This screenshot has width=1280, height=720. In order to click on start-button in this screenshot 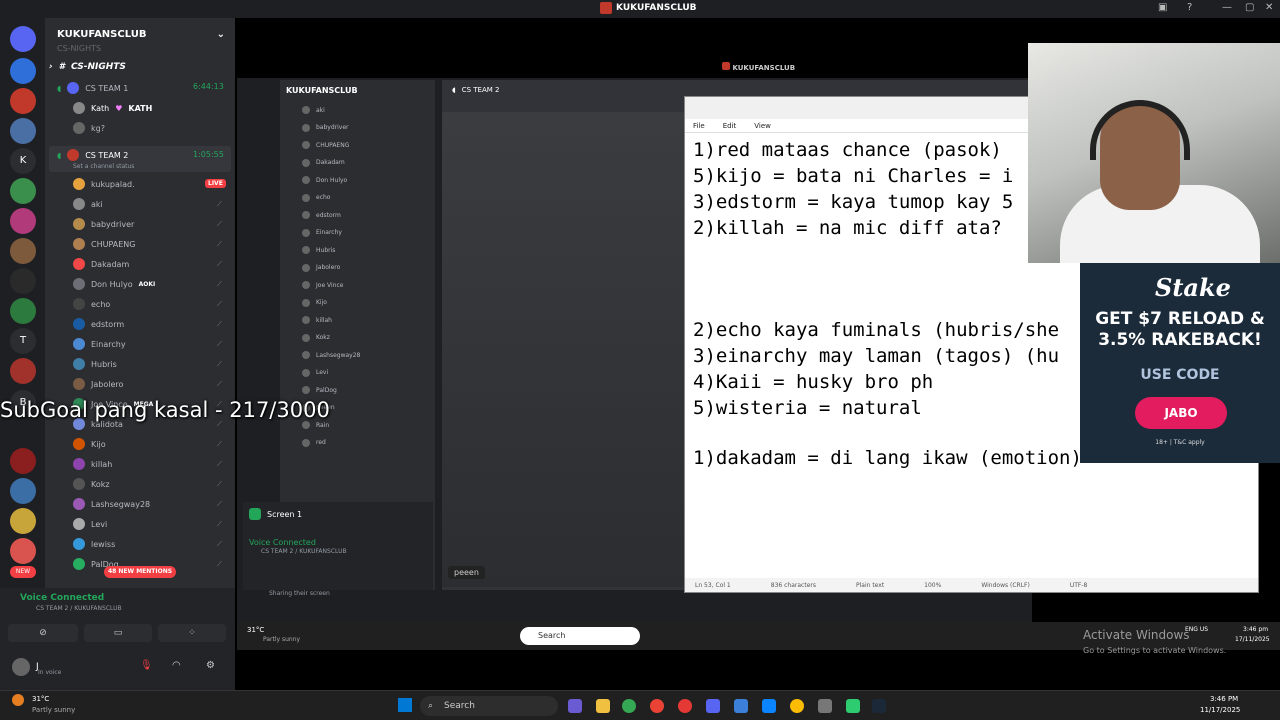, I will do `click(405, 705)`.